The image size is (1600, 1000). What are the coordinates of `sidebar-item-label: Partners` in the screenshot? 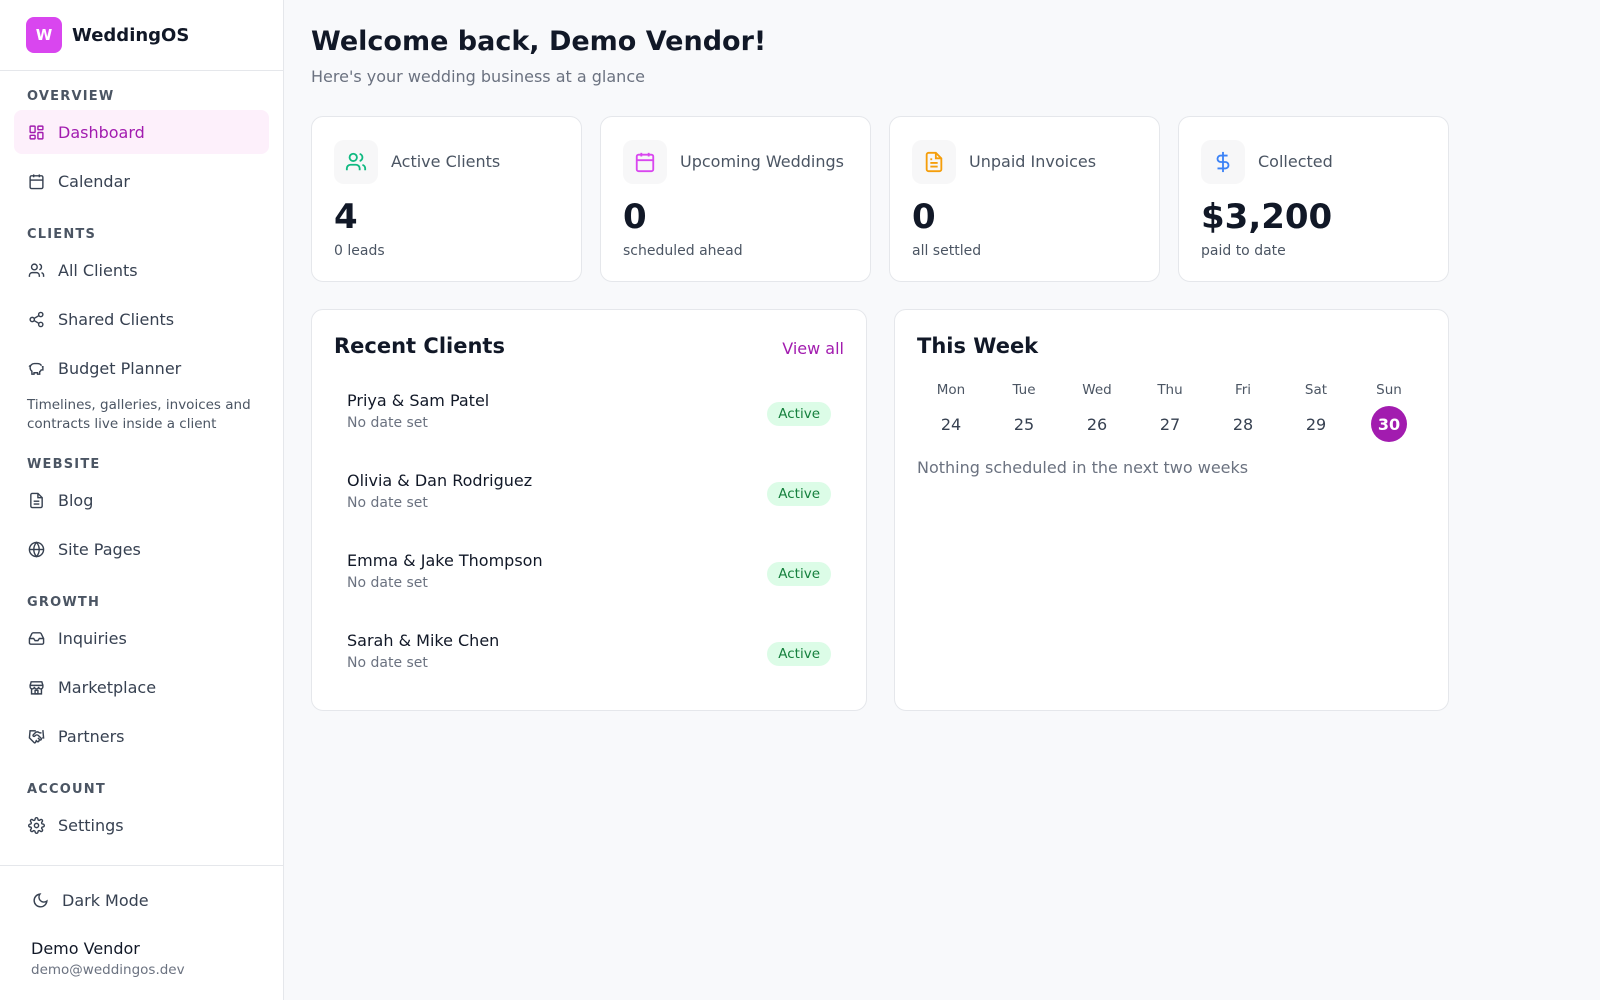 It's located at (91, 736).